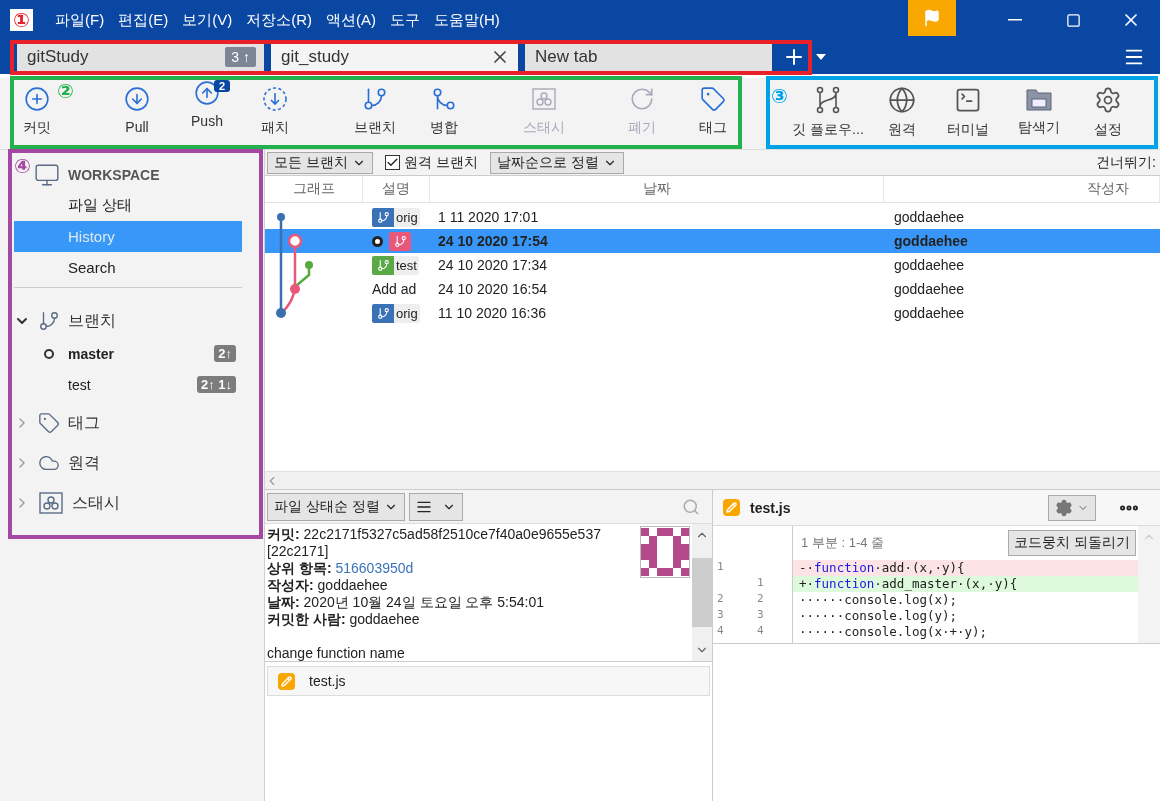  Describe the element at coordinates (488, 681) in the screenshot. I see `file-item: test.js` at that location.